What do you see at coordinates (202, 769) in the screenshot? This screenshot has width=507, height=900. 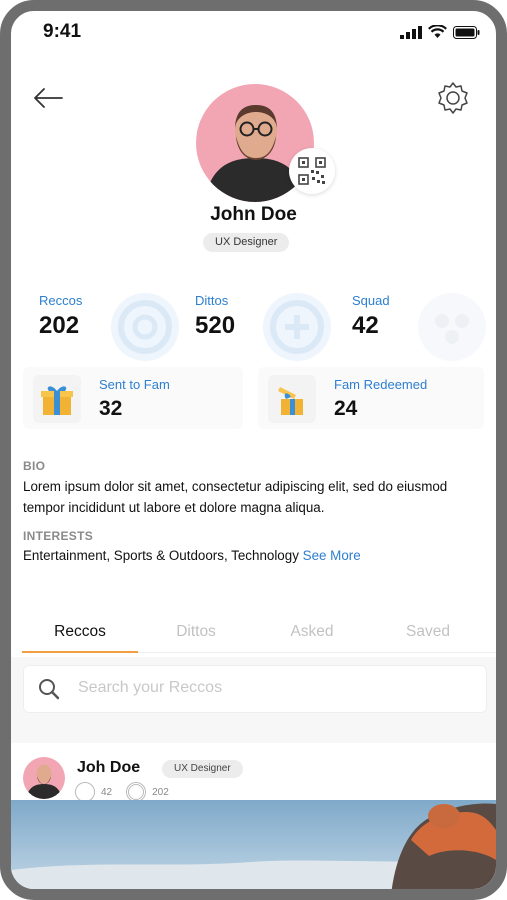 I see `post-role-badge: UX Designer` at bounding box center [202, 769].